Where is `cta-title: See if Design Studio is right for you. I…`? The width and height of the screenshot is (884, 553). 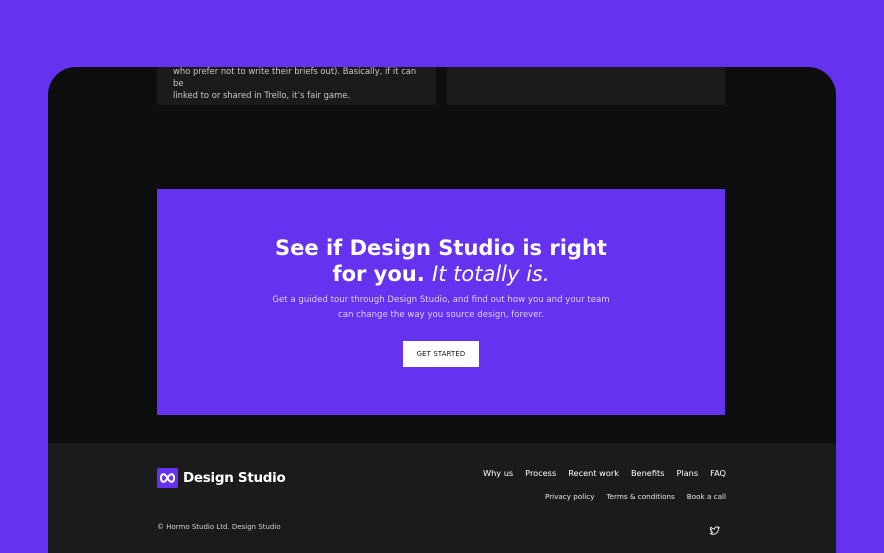
cta-title: See if Design Studio is right for you. I… is located at coordinates (441, 261).